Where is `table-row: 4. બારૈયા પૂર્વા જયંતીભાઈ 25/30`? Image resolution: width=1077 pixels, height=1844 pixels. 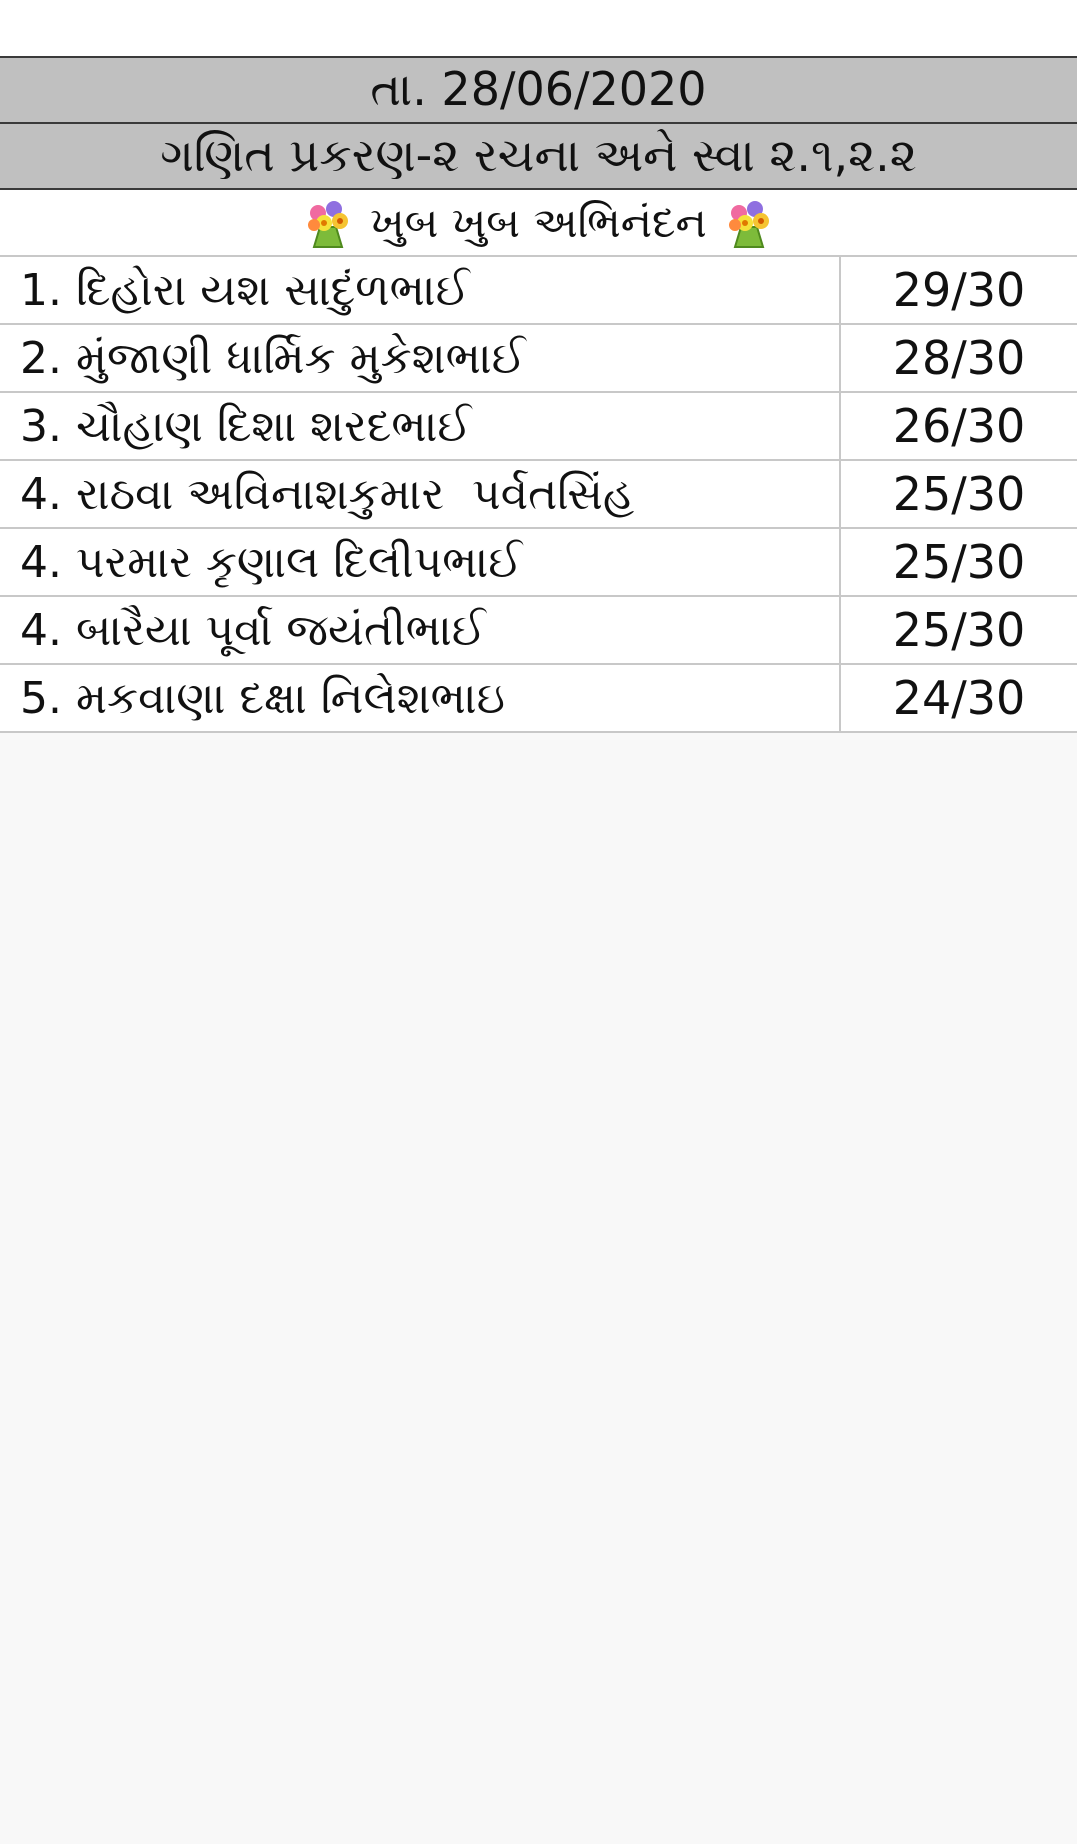
table-row: 4. બારૈયા પૂર્વા જયંતીભાઈ 25/30 is located at coordinates (538, 631).